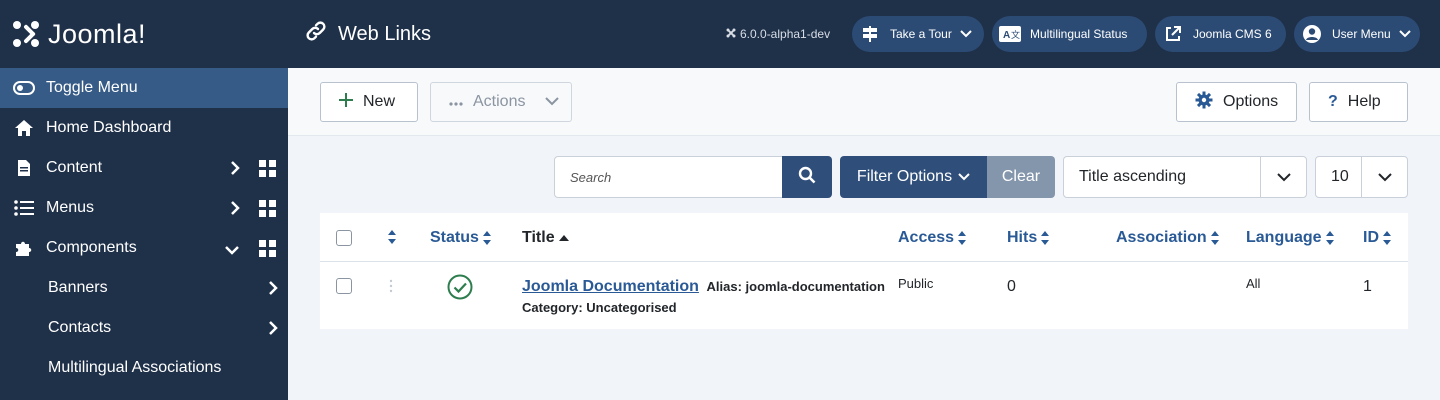 The width and height of the screenshot is (1440, 400). I want to click on options-button: Options, so click(1236, 102).